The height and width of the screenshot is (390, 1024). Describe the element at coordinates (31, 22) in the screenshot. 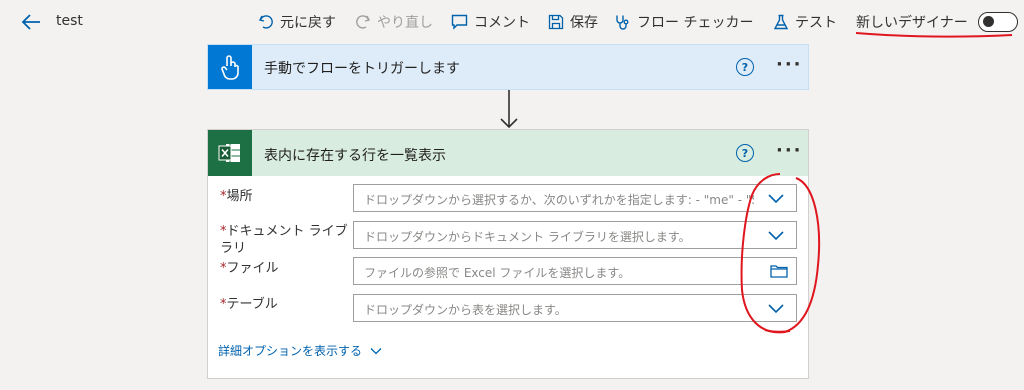

I see `back-arrow-icon` at that location.